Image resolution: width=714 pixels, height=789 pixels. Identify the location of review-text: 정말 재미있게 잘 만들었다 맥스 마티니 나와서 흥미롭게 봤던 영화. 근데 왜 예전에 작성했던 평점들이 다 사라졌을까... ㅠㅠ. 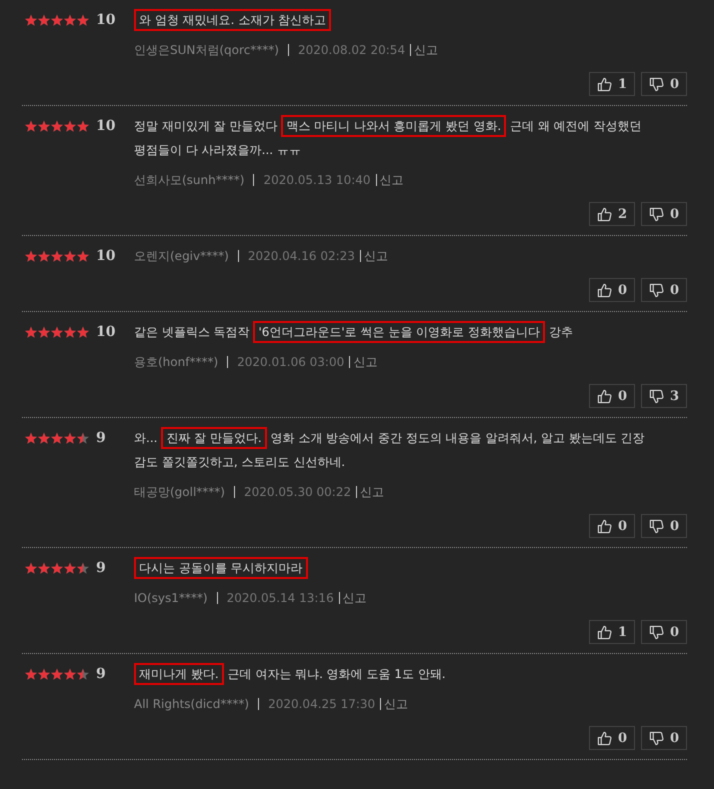
(410, 138).